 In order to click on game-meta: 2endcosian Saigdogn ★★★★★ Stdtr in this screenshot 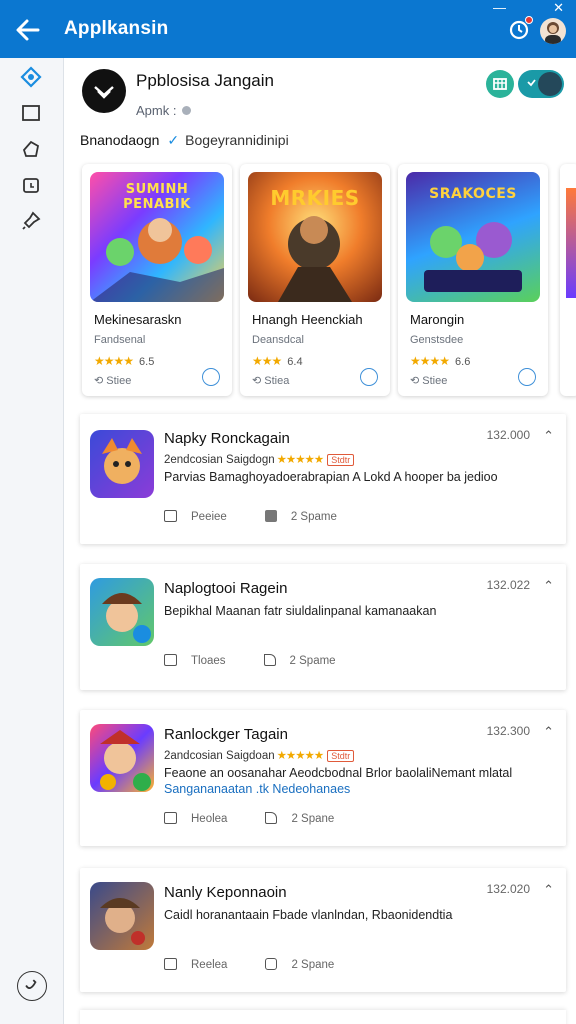, I will do `click(259, 459)`.